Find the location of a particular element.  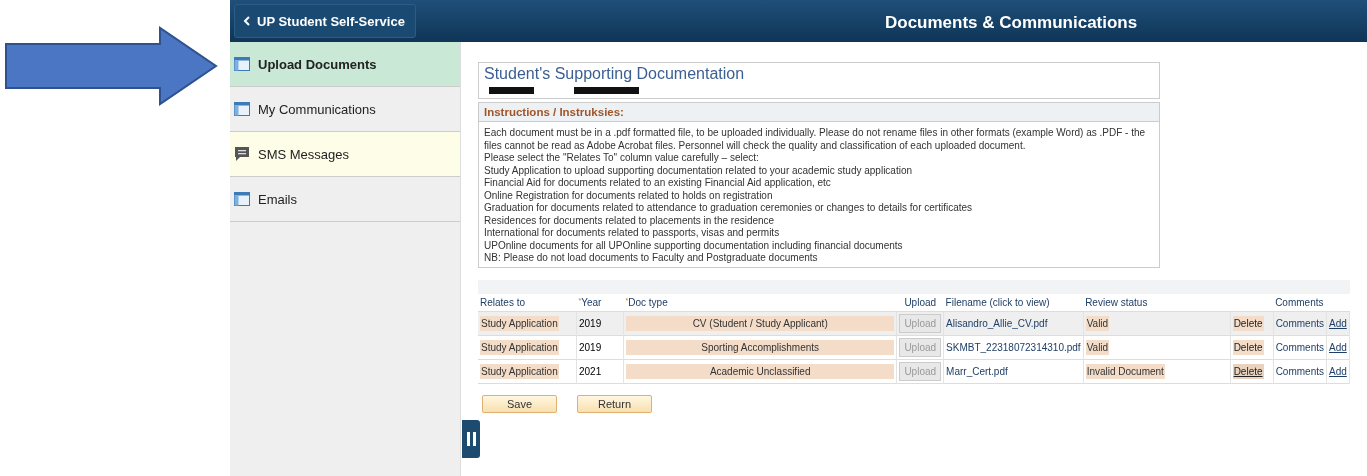

instruction-text: Graduation for documents related to attendance to graduation ceremonies or changes to details for certificates is located at coordinates (729, 208).